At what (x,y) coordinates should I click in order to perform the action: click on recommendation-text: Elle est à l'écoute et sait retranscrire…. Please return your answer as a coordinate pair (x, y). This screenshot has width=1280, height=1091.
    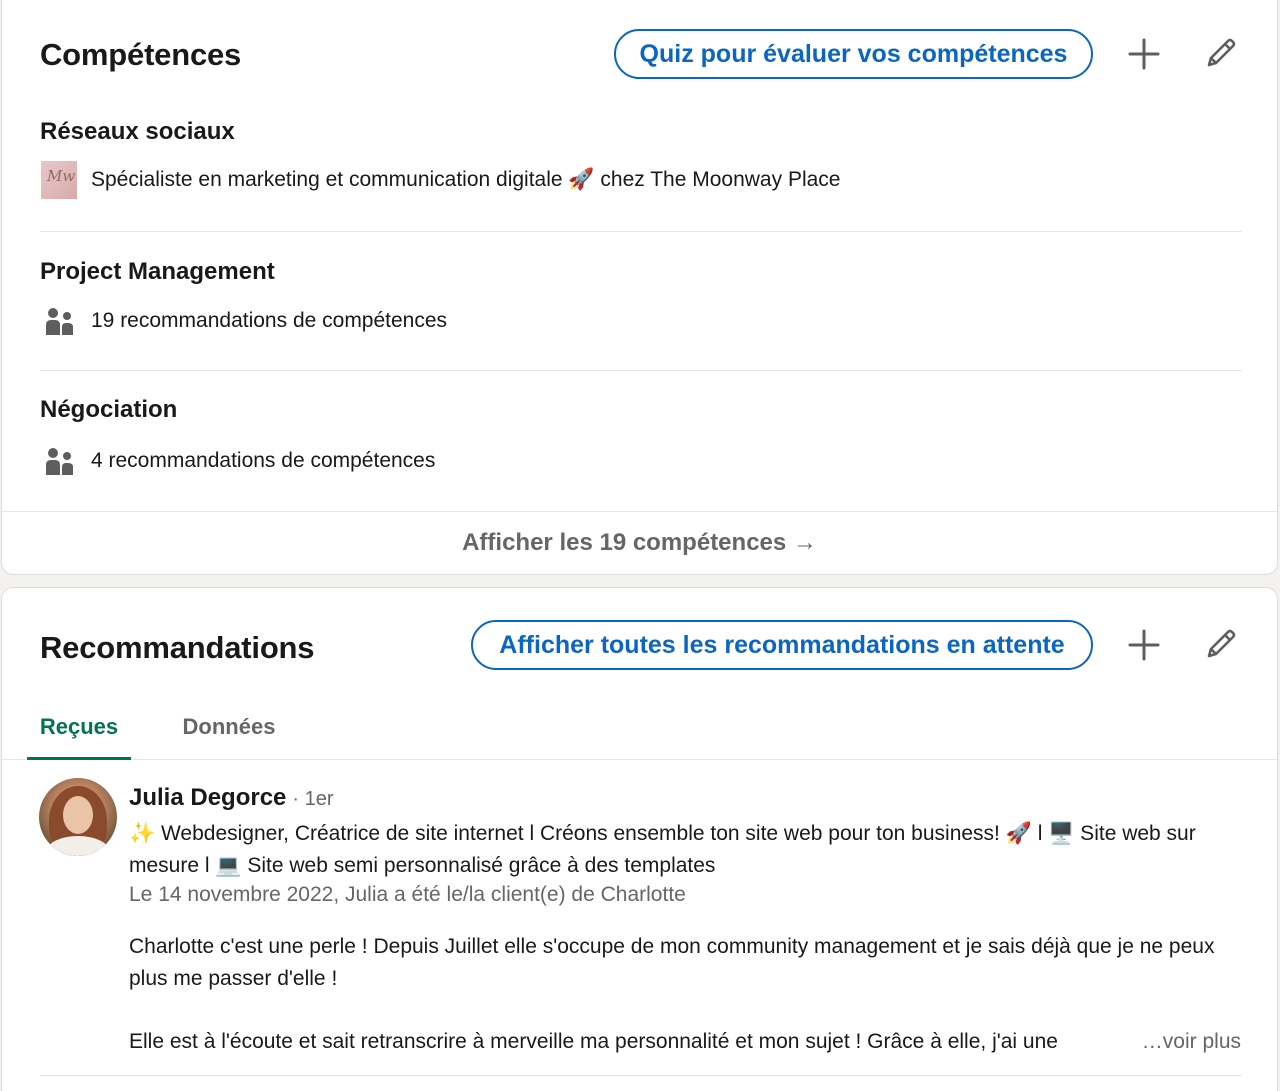
    Looking at the image, I should click on (593, 1041).